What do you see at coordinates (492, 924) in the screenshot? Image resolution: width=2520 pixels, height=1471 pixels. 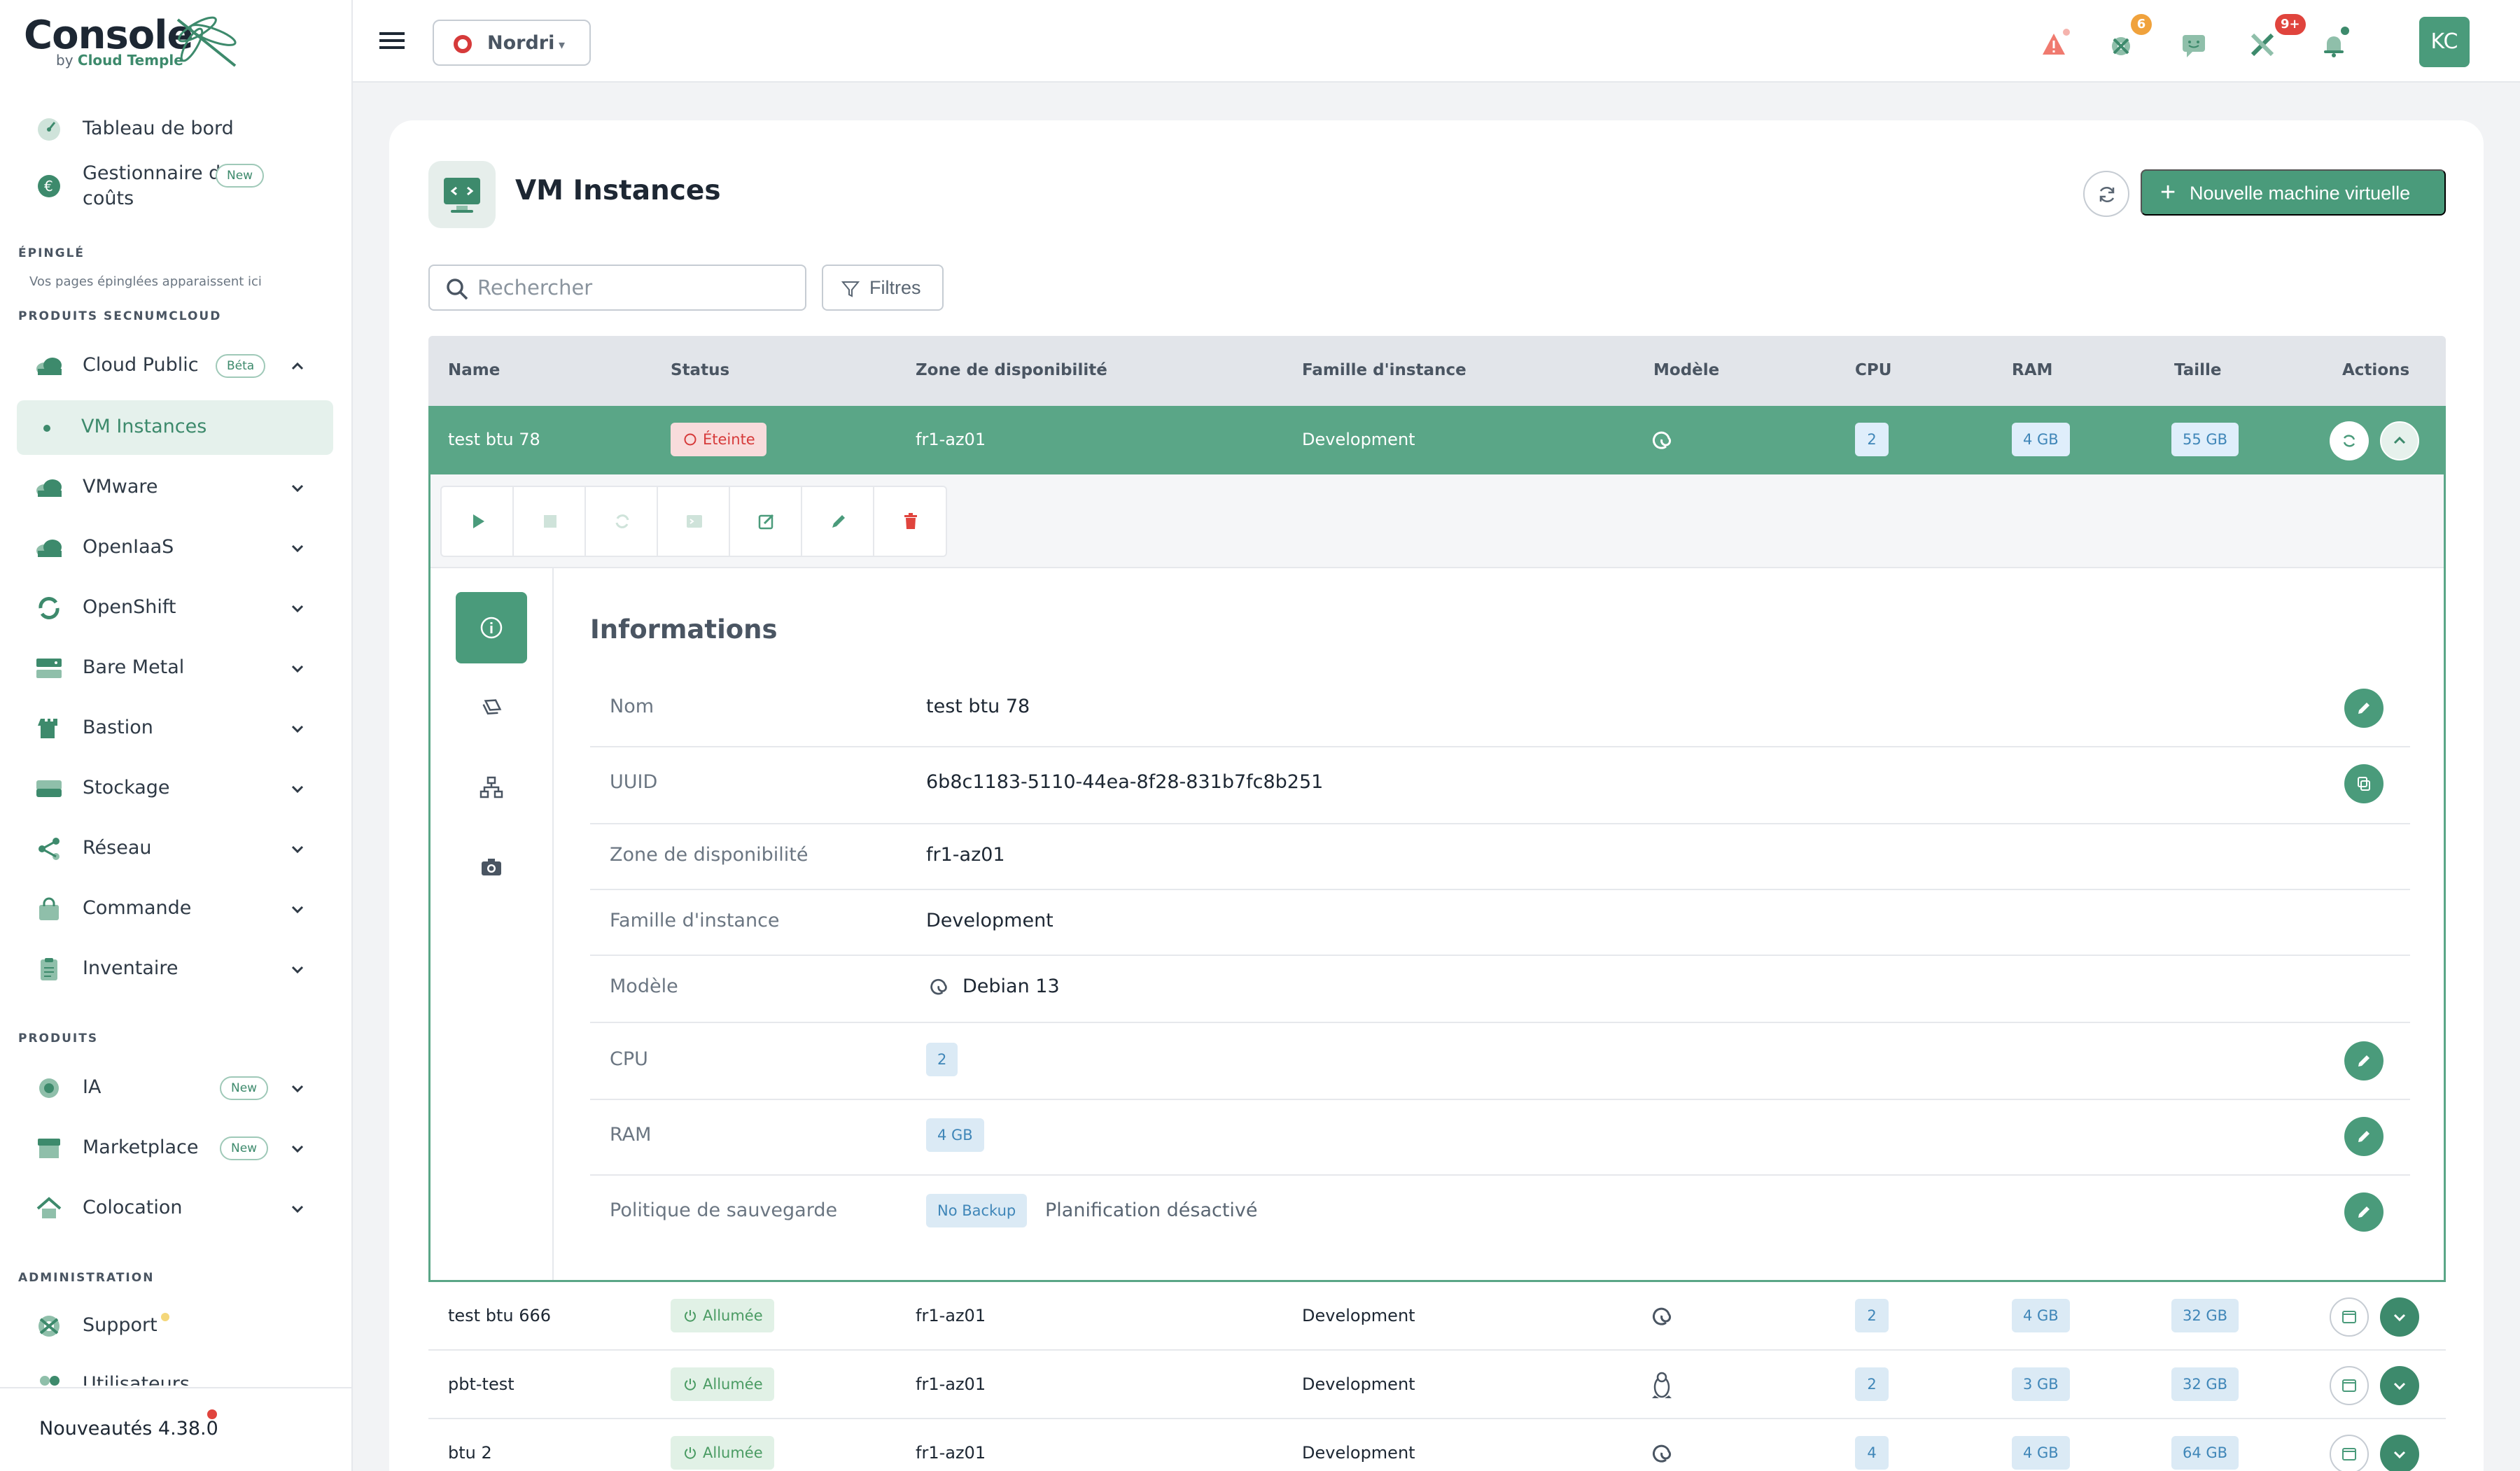 I see `details-vertical-tabs` at bounding box center [492, 924].